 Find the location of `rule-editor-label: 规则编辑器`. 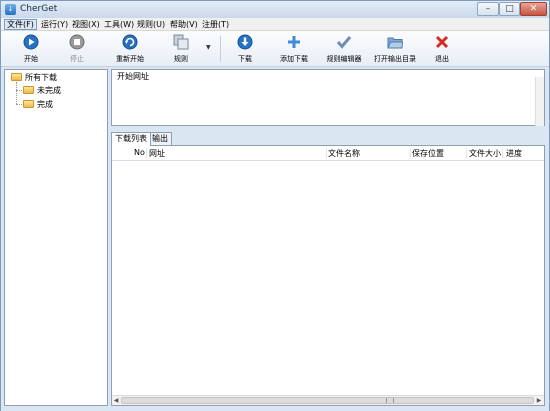

rule-editor-label: 规则编辑器 is located at coordinates (344, 59).